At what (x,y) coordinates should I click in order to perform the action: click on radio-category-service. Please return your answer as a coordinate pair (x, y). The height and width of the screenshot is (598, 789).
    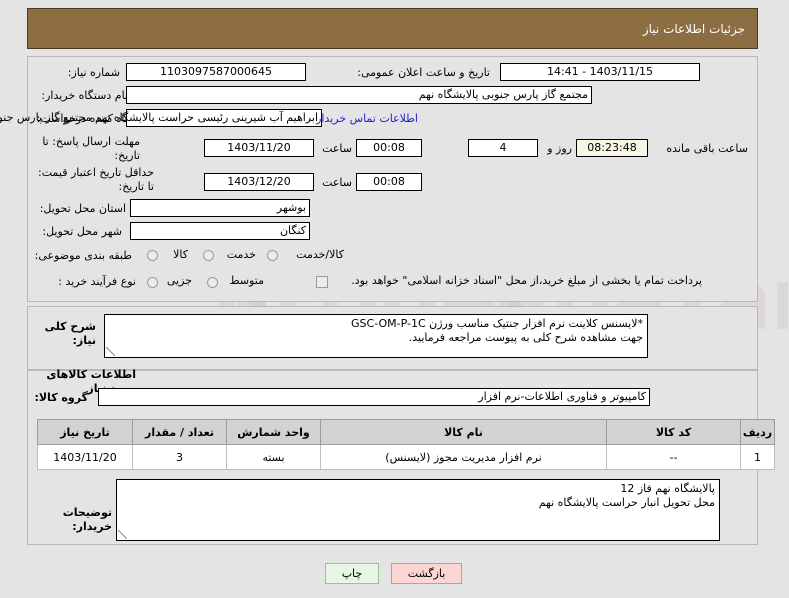
    Looking at the image, I should click on (209, 255).